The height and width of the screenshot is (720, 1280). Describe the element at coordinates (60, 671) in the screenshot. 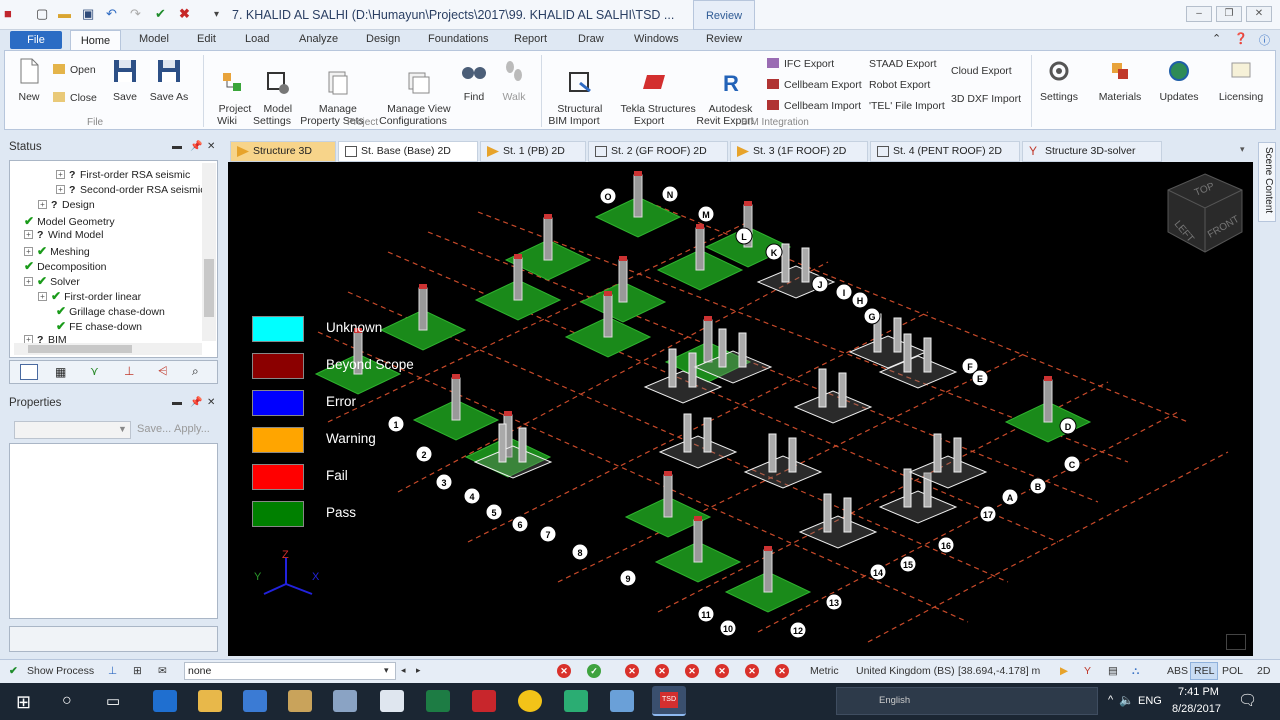

I see `show-process-toggle: Show Process` at that location.